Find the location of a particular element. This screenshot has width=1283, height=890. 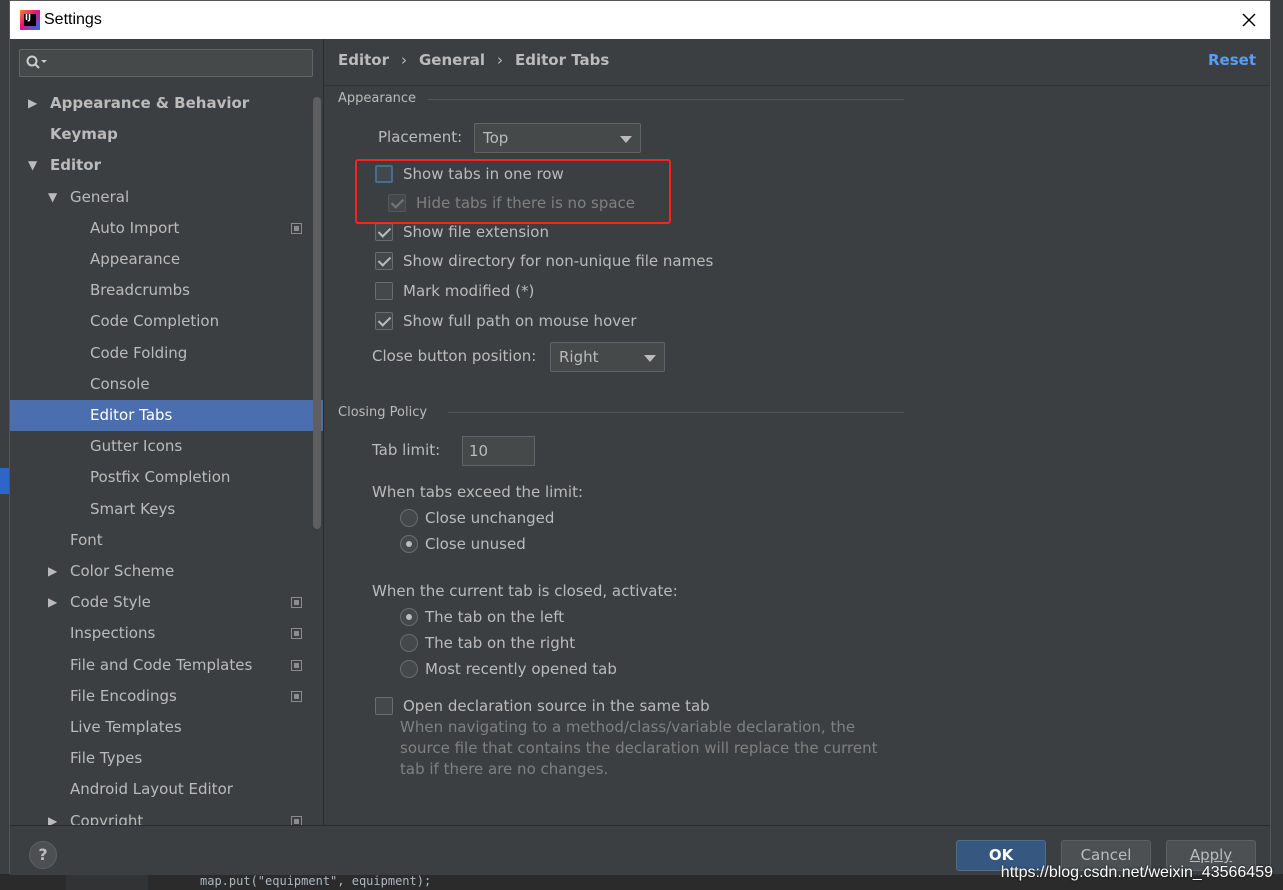

tab-left-radio is located at coordinates (409, 617).